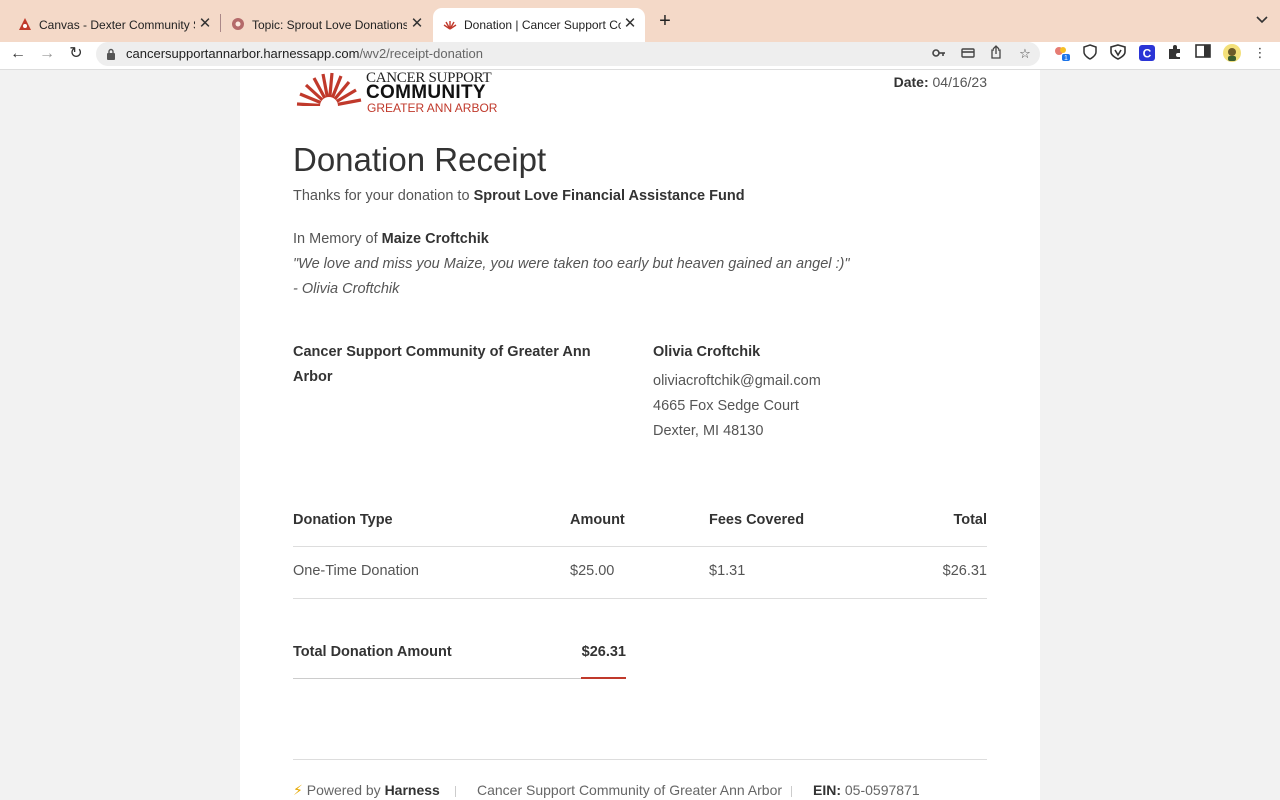 The image size is (1280, 800). I want to click on url-host: cancersupportannarbor.harnessapp.com, so click(243, 53).